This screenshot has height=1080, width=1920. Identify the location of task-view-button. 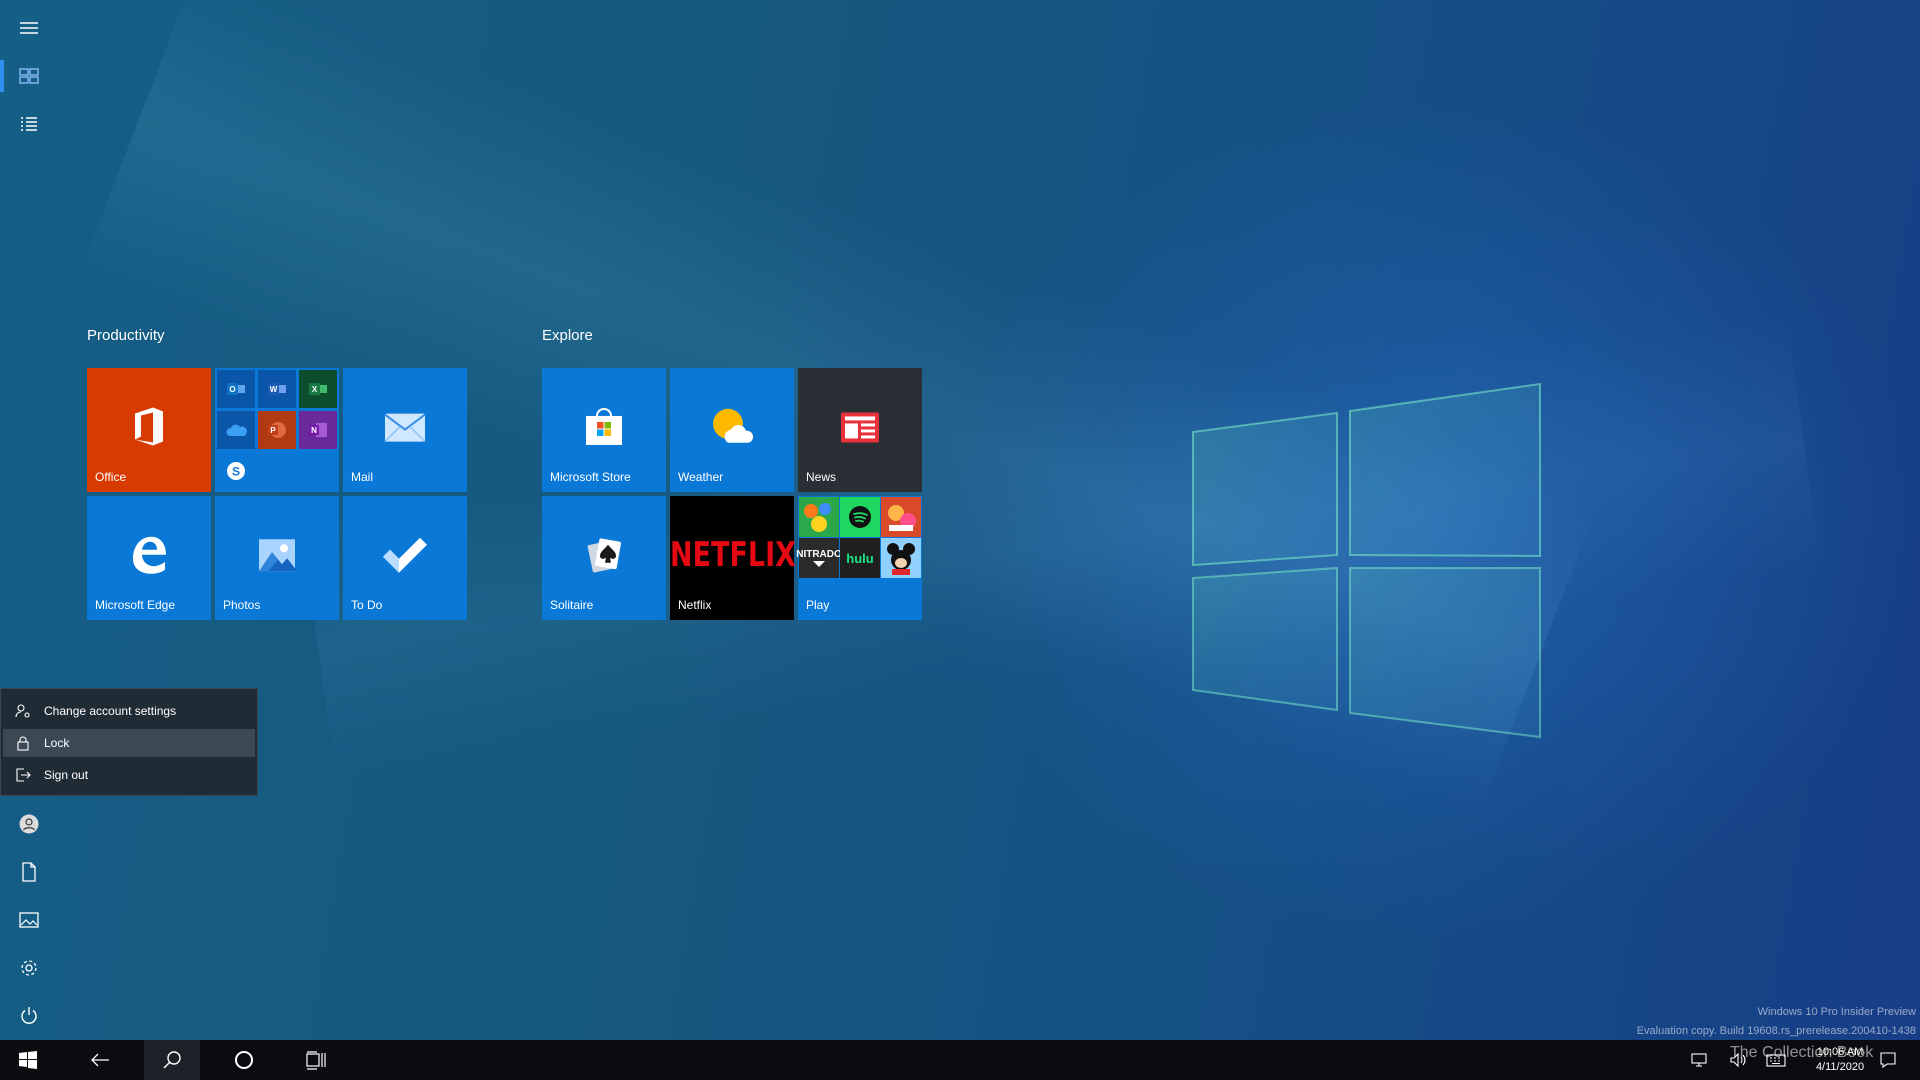
(316, 1060).